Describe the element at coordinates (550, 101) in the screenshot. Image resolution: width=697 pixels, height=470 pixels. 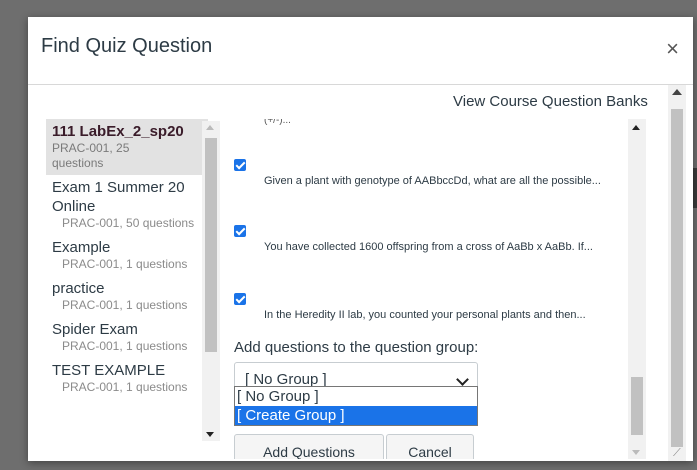
I see `view-course-question-banks-link: View Course Question Banks` at that location.